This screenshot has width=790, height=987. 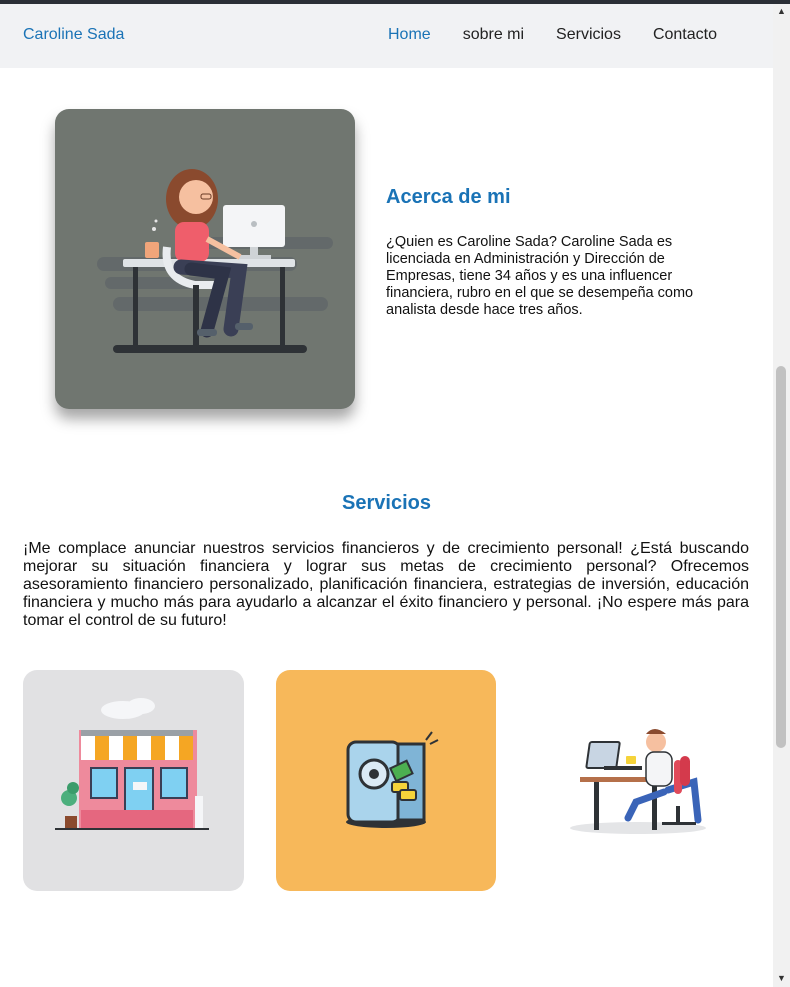 I want to click on nav-link-home: Home, so click(x=409, y=35).